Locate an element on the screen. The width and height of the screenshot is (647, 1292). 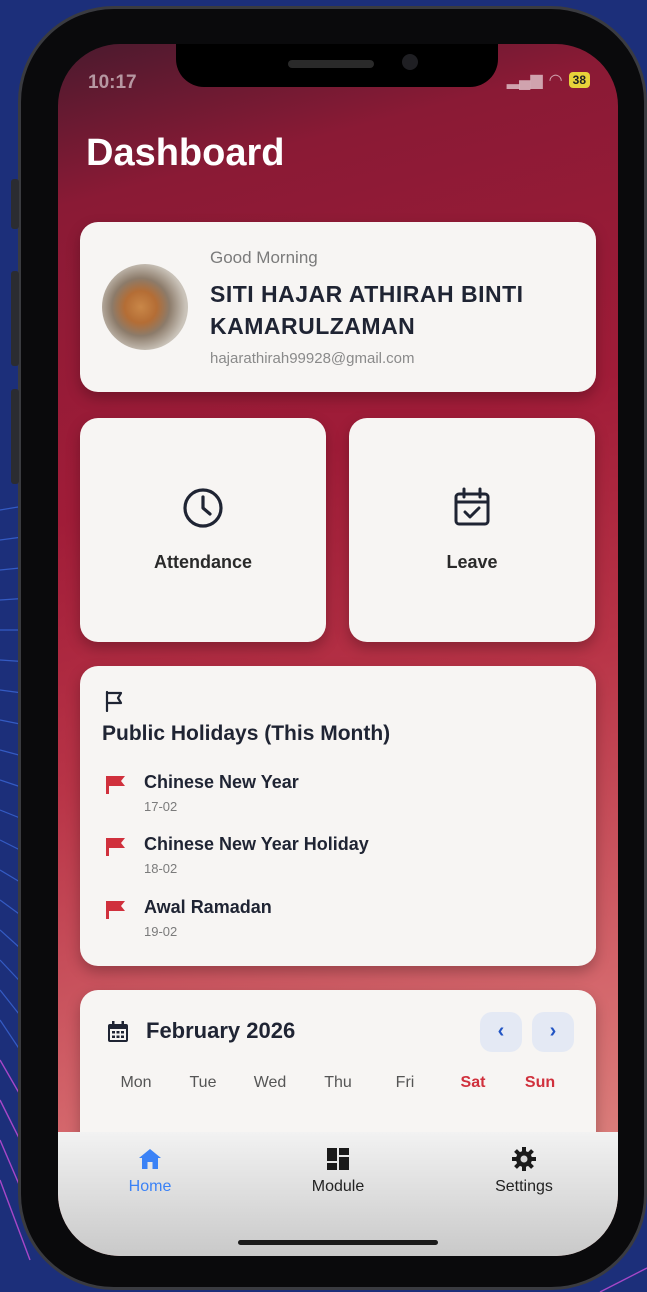
home-icon is located at coordinates (150, 1159).